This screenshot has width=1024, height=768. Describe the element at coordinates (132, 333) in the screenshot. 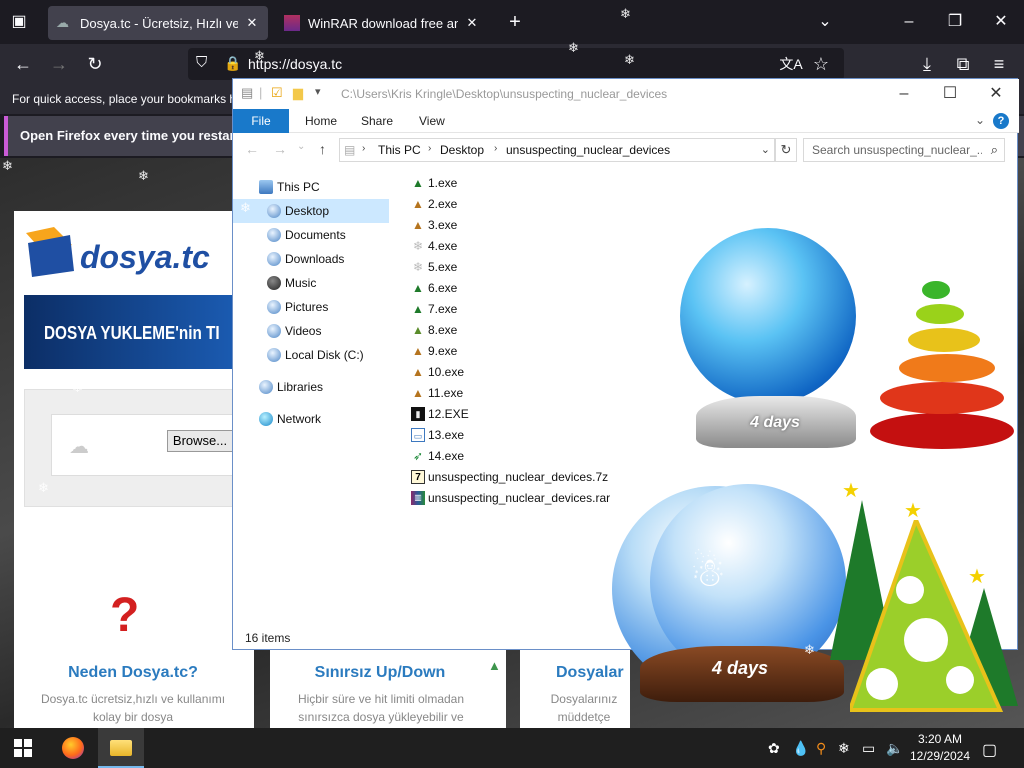

I see `banner-text: DOSYA YUKLEME'nin TI` at that location.